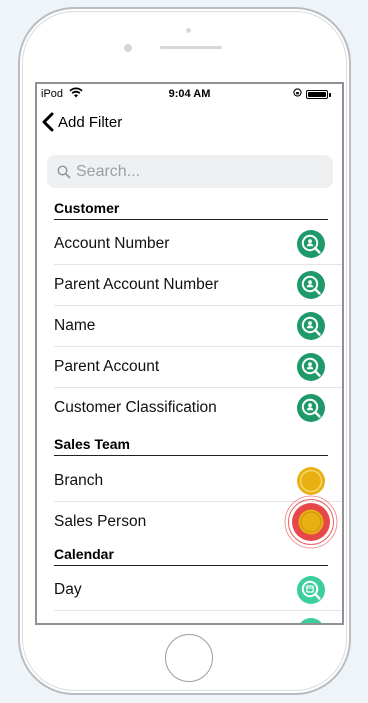 The height and width of the screenshot is (703, 368). Describe the element at coordinates (191, 210) in the screenshot. I see `section-header-customer: Customer` at that location.